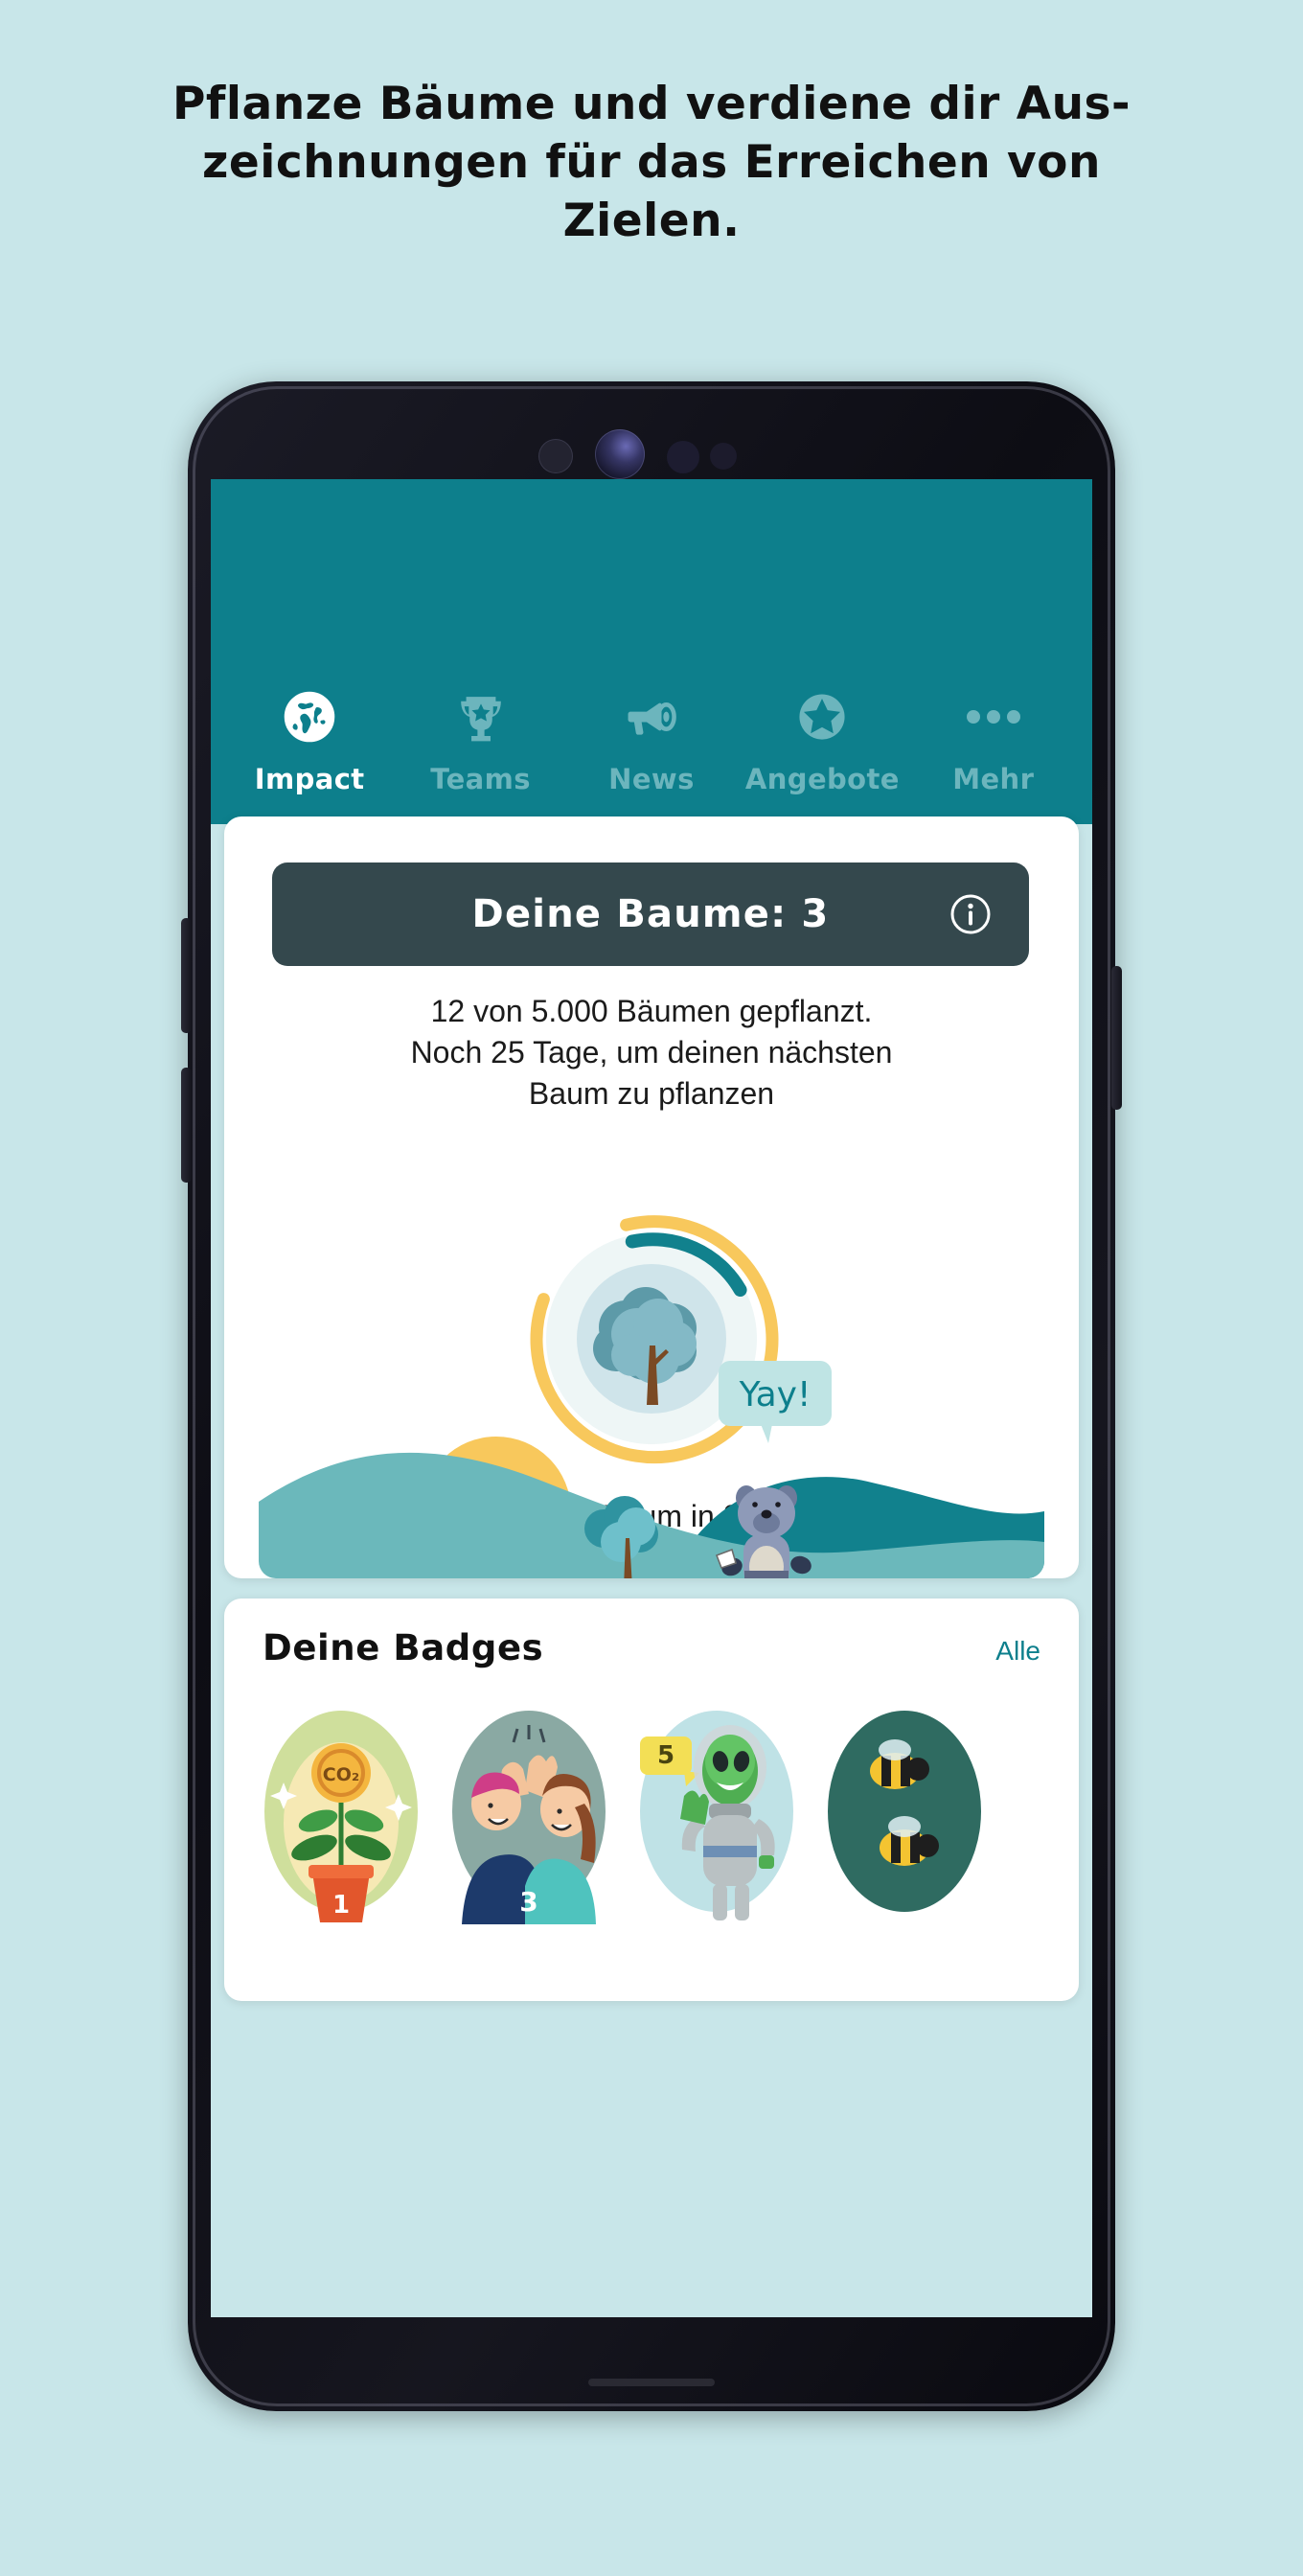  I want to click on badges-list: CO₂ 1 3 5, so click(671, 1843).